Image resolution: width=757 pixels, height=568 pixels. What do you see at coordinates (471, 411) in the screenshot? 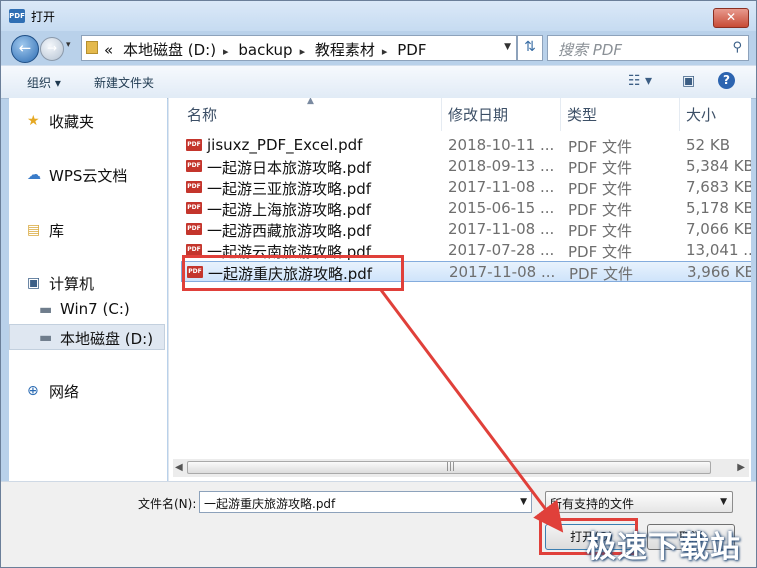
I see `annotation-arrow` at bounding box center [471, 411].